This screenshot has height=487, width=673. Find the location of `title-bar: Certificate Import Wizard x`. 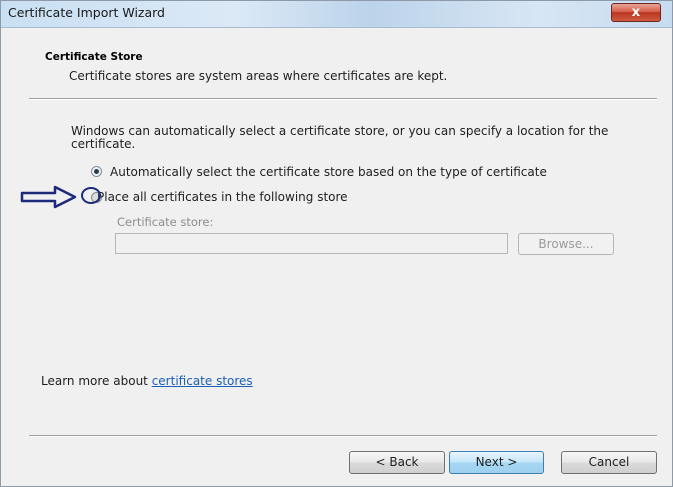

title-bar: Certificate Import Wizard x is located at coordinates (336, 14).